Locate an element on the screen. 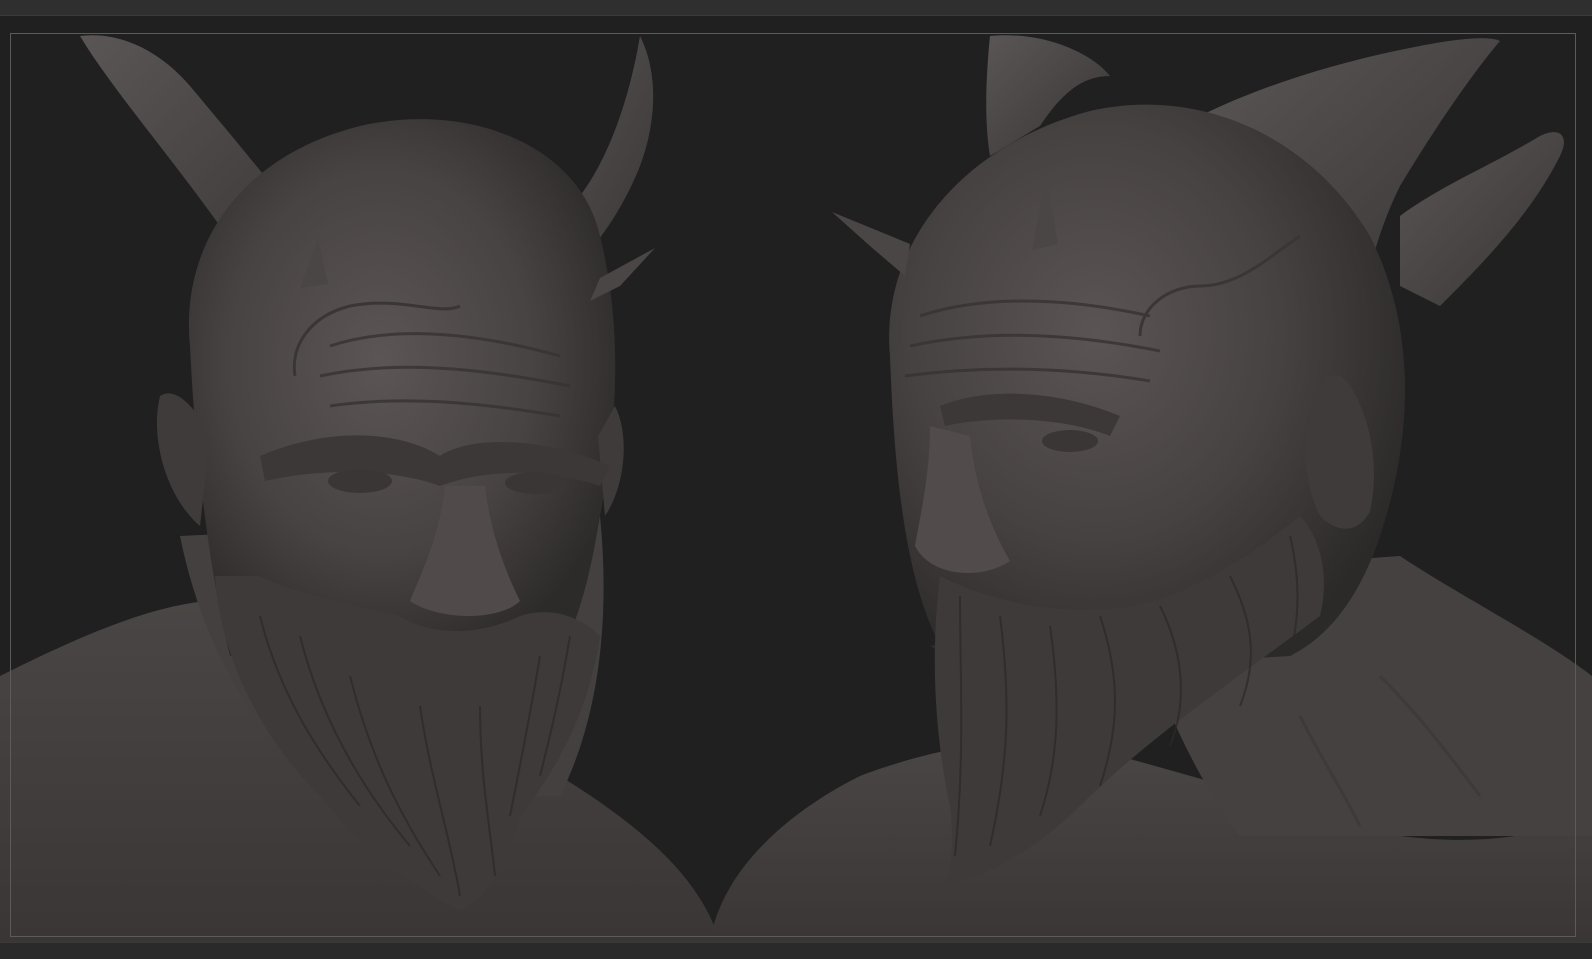 Image resolution: width=1592 pixels, height=959 pixels. right-horn-side is located at coordinates (1482, 219).